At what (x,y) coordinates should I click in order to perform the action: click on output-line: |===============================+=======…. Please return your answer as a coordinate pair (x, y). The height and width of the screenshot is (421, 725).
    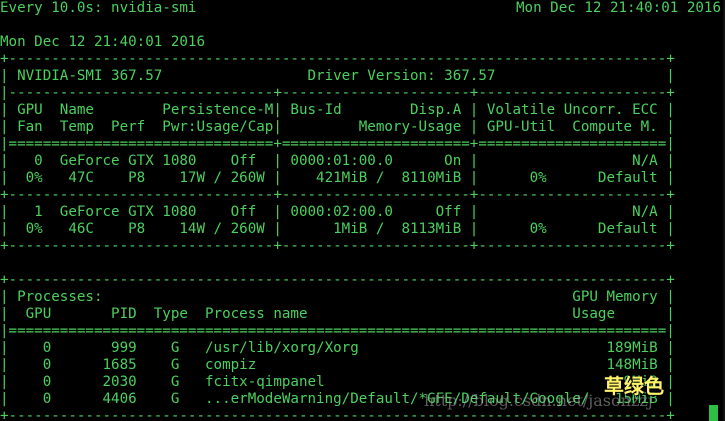
    Looking at the image, I should click on (337, 144).